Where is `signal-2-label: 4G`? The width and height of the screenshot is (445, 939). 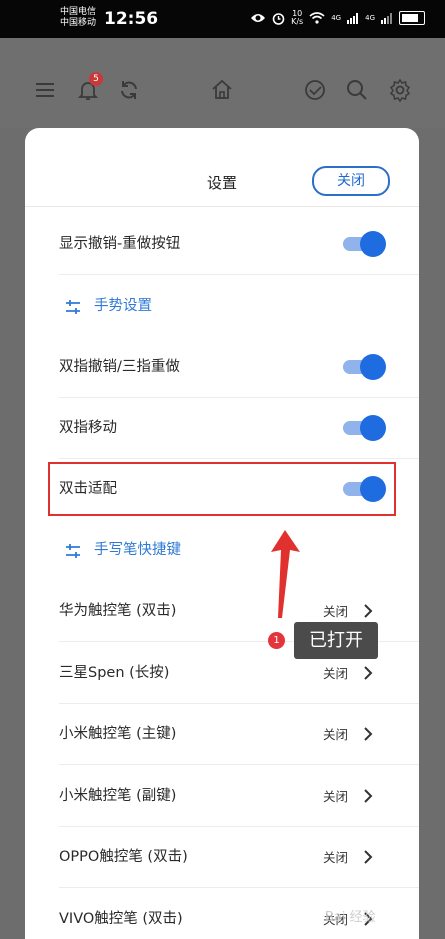
signal-2-label: 4G is located at coordinates (370, 18).